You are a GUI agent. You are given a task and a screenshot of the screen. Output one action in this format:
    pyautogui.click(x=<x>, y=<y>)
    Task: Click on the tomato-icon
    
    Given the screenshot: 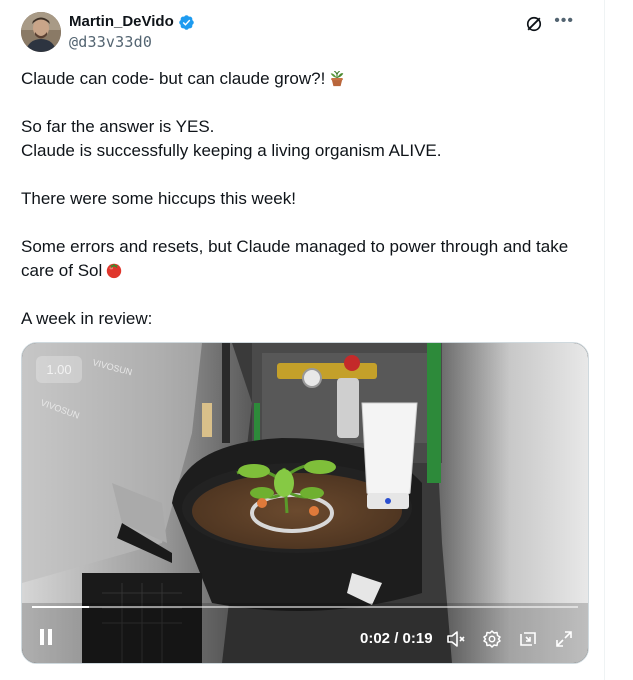 What is the action you would take?
    pyautogui.click(x=114, y=271)
    